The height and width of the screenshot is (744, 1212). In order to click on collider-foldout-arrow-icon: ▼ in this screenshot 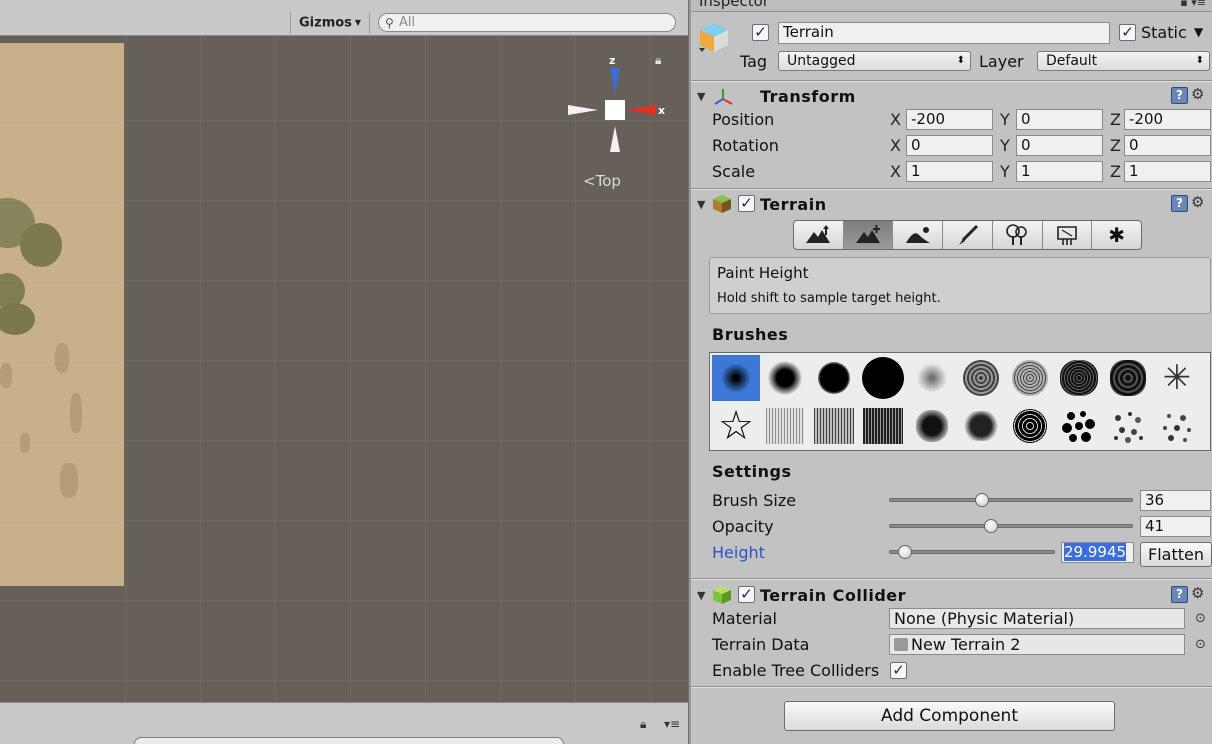, I will do `click(701, 595)`.